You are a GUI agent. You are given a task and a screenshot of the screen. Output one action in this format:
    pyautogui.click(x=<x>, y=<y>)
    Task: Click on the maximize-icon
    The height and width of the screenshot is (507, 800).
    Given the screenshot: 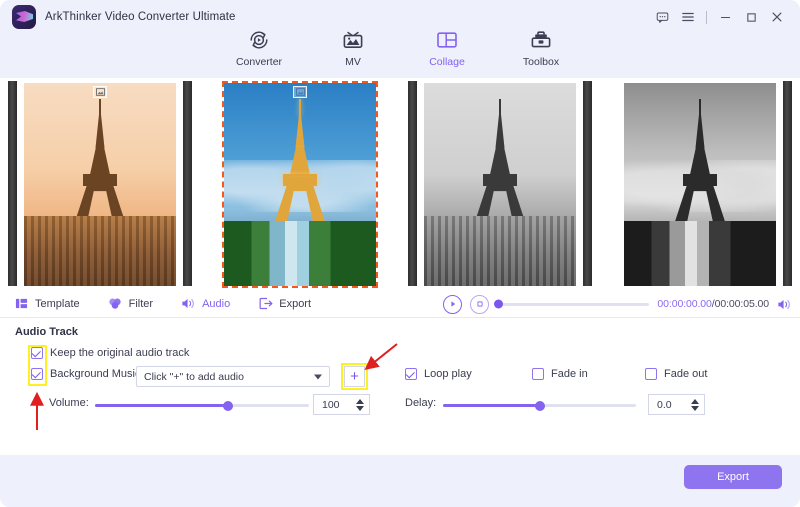 What is the action you would take?
    pyautogui.click(x=751, y=17)
    